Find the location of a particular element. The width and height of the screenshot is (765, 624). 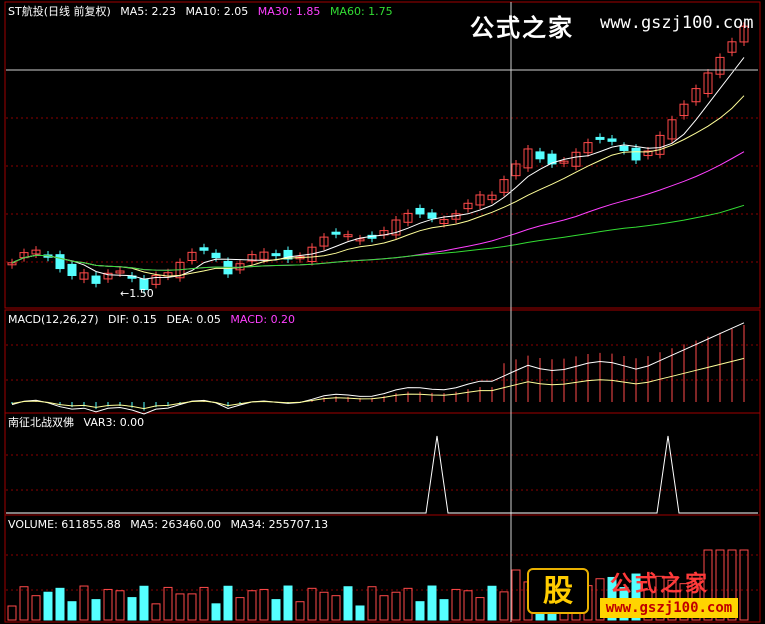

ma60-readout: MA60: 1.75 is located at coordinates (361, 11).